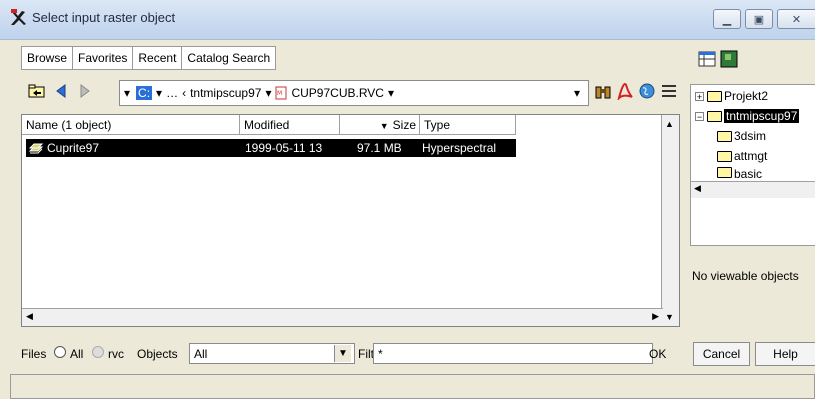 This screenshot has height=399, width=815. I want to click on back-arrow-icon, so click(61, 91).